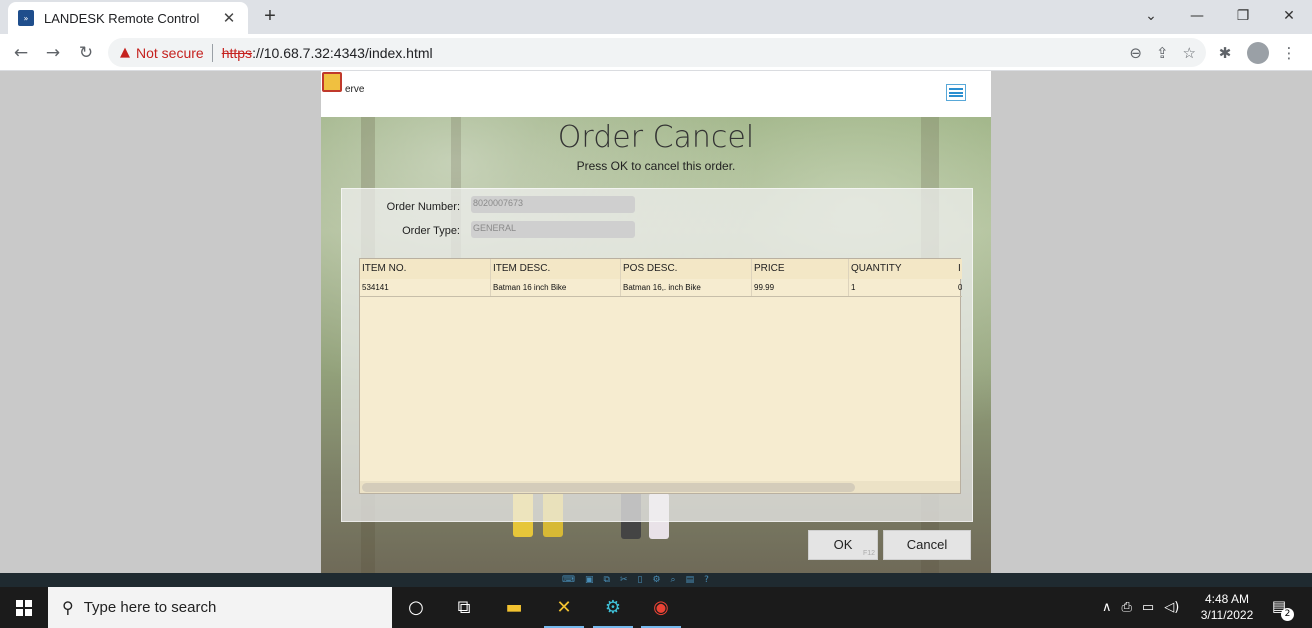 The image size is (1312, 628). I want to click on browser-tabbar: » LANDESK Remote Control ✕ + ⌄ — ❐ ✕, so click(656, 17).